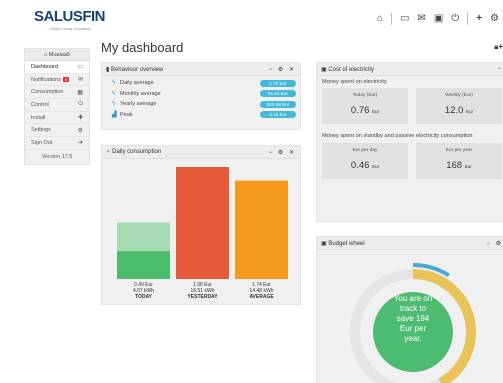 Image resolution: width=503 pixels, height=383 pixels. What do you see at coordinates (365, 95) in the screenshot?
I see `cost-box-label: Today (Eur)` at bounding box center [365, 95].